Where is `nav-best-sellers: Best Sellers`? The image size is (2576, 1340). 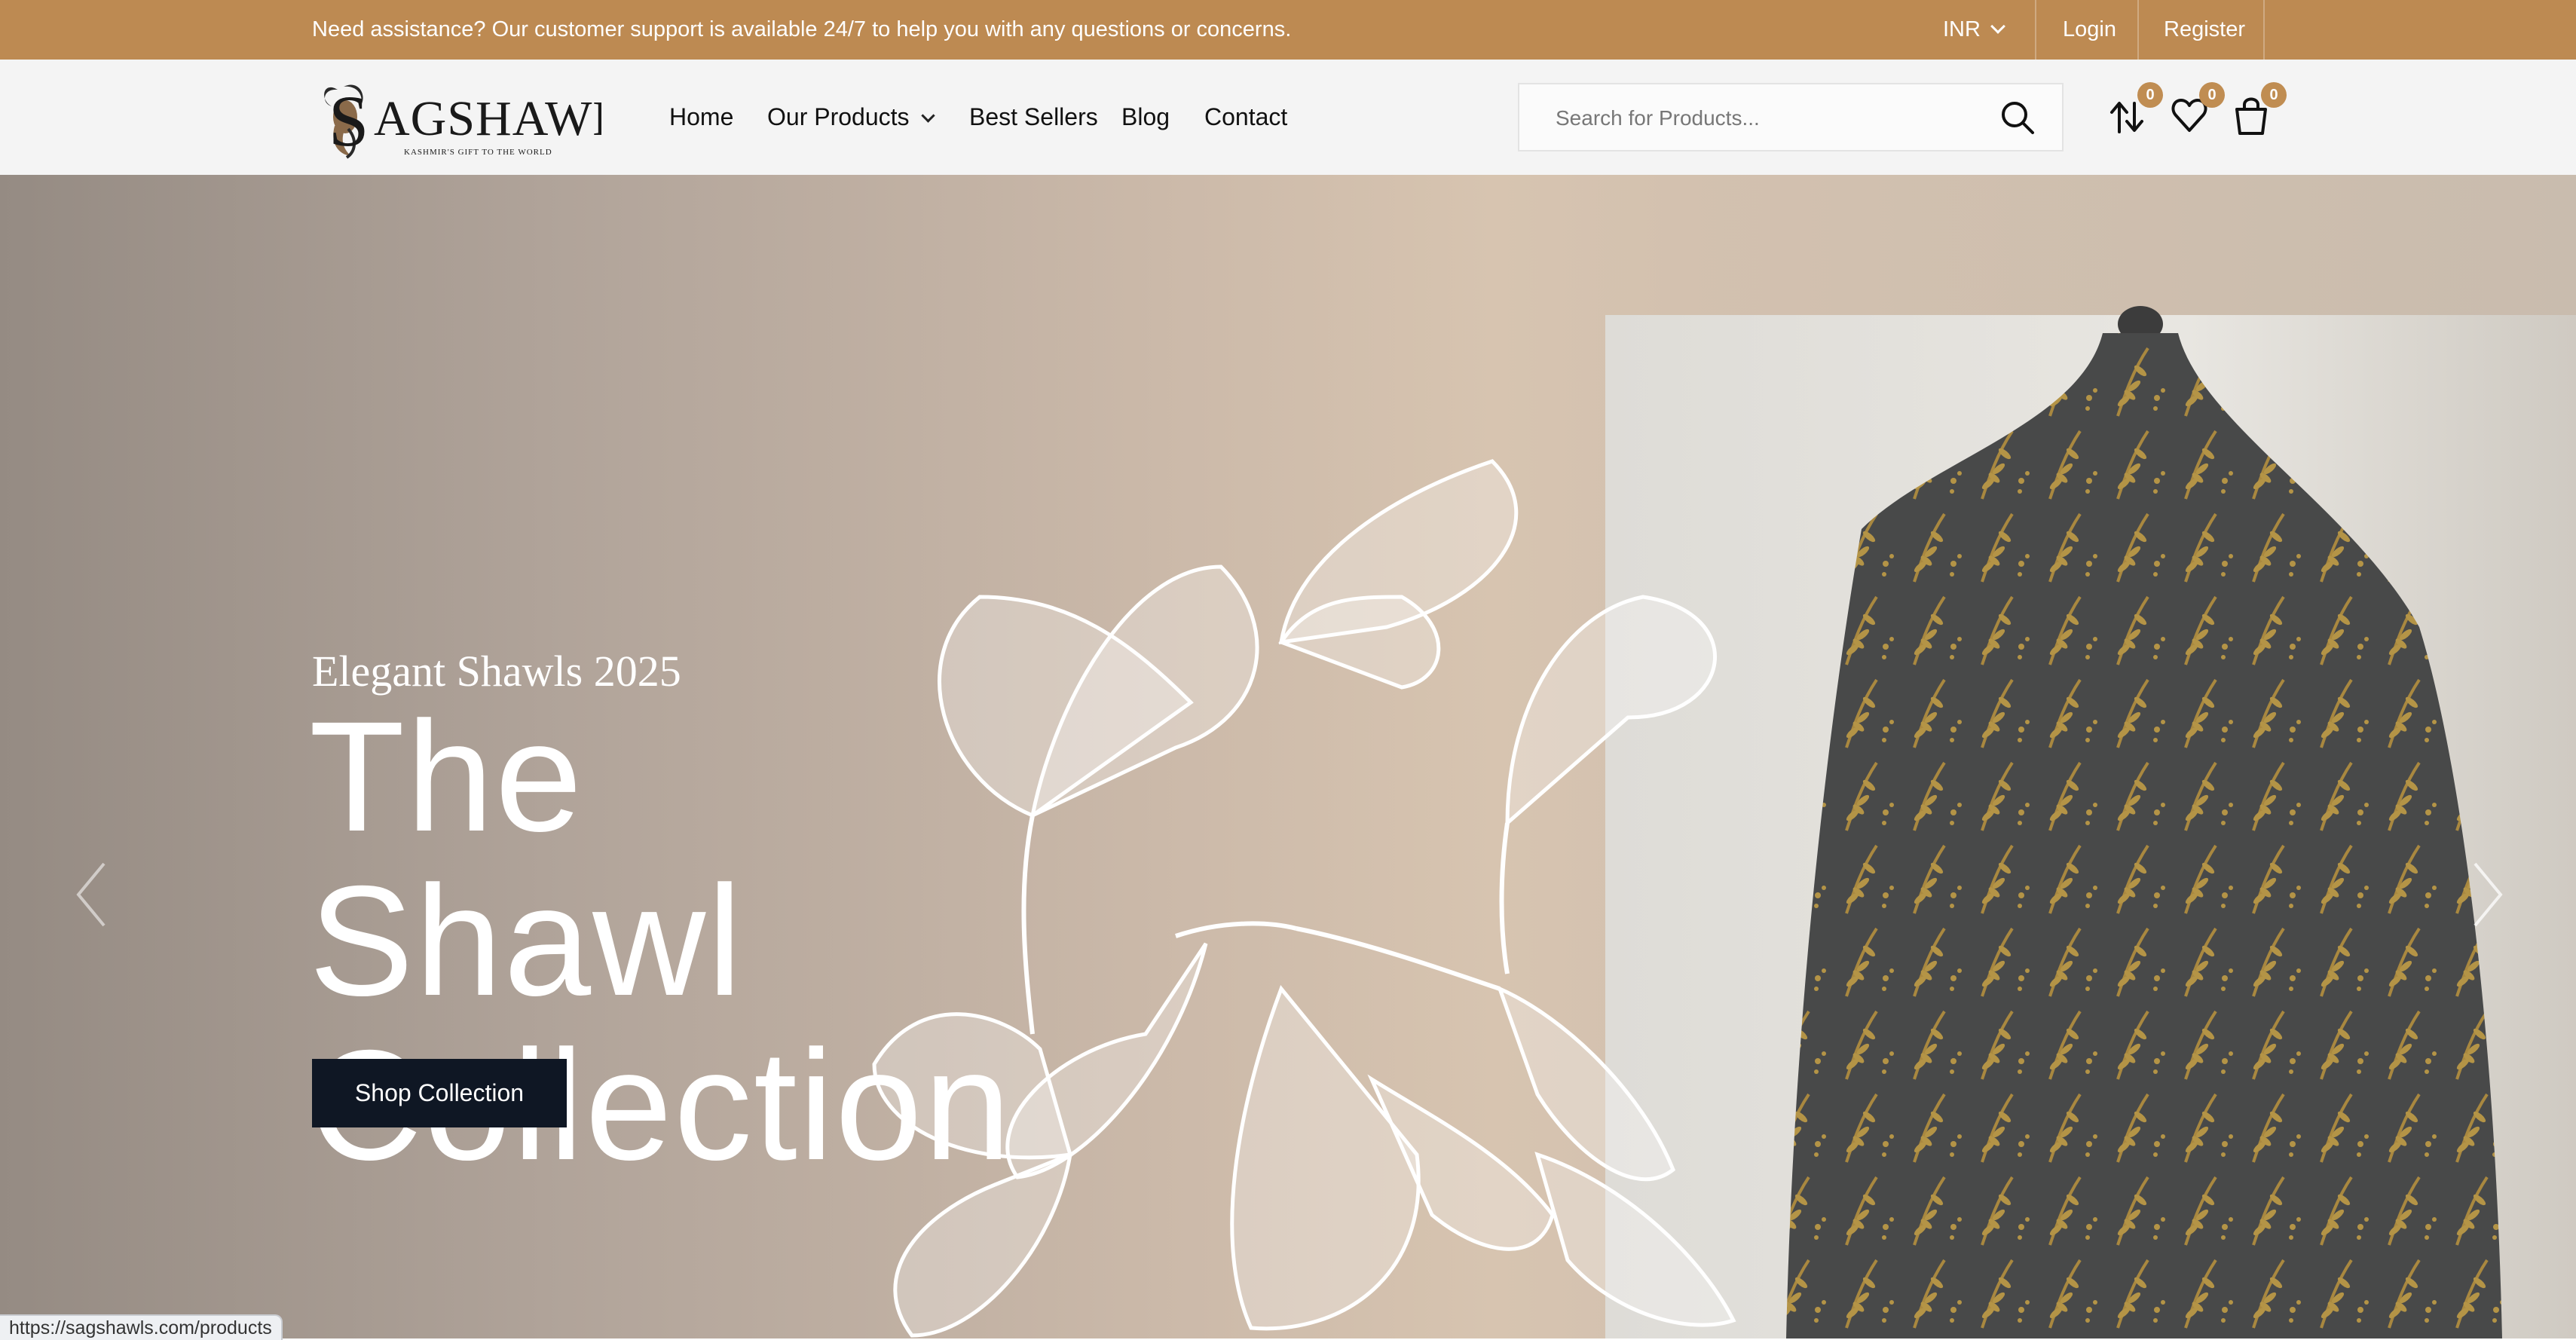
nav-best-sellers: Best Sellers is located at coordinates (1033, 117).